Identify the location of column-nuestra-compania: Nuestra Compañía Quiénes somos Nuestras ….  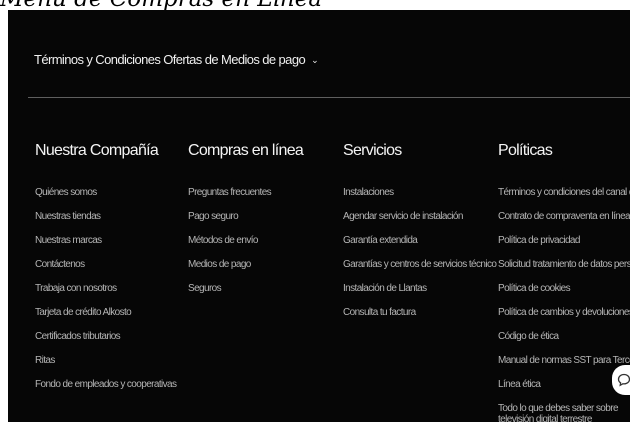
(106, 272).